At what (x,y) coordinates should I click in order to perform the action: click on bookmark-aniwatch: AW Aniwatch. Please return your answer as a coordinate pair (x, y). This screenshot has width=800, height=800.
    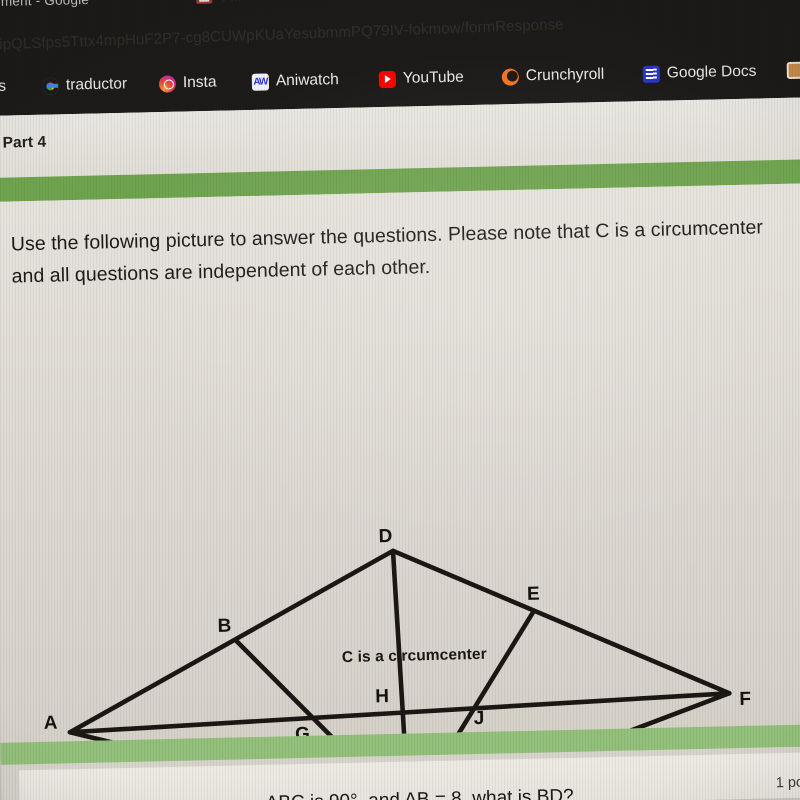
    Looking at the image, I should click on (295, 81).